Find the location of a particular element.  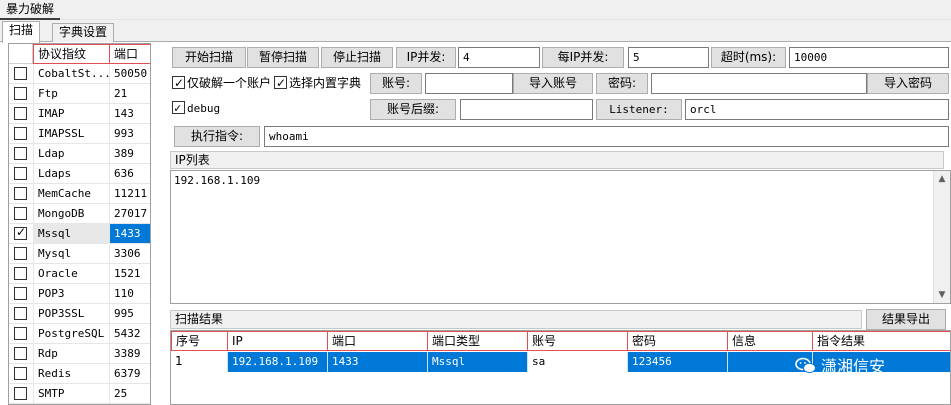

protocol-list-header: 协议指纹 端口 is located at coordinates (79, 54).